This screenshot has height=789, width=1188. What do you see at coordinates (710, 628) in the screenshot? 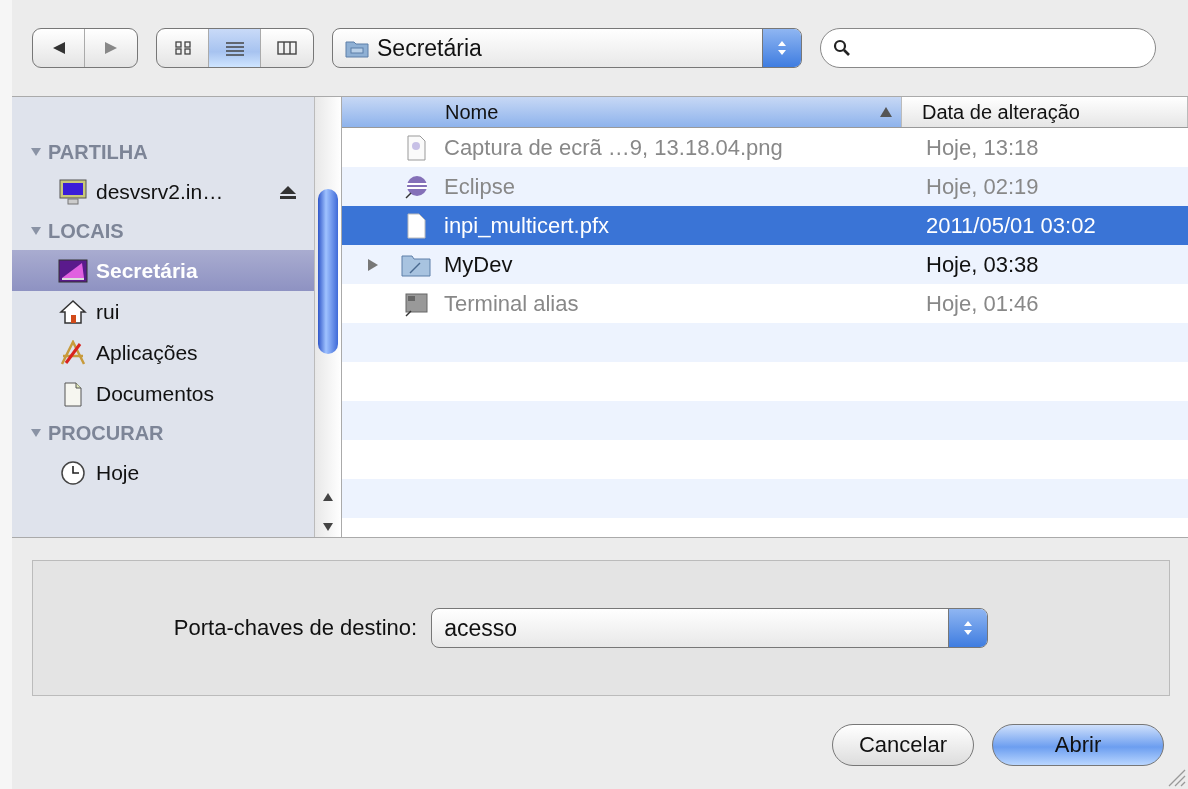
I see `keychain-popup: acesso` at bounding box center [710, 628].